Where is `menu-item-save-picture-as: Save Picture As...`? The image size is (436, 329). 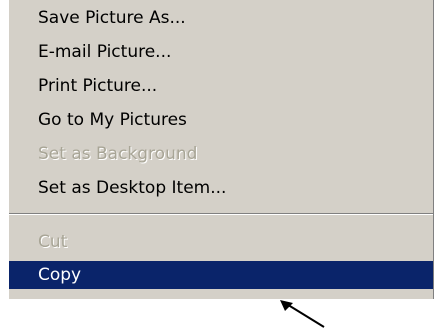
menu-item-save-picture-as: Save Picture As... is located at coordinates (221, 18).